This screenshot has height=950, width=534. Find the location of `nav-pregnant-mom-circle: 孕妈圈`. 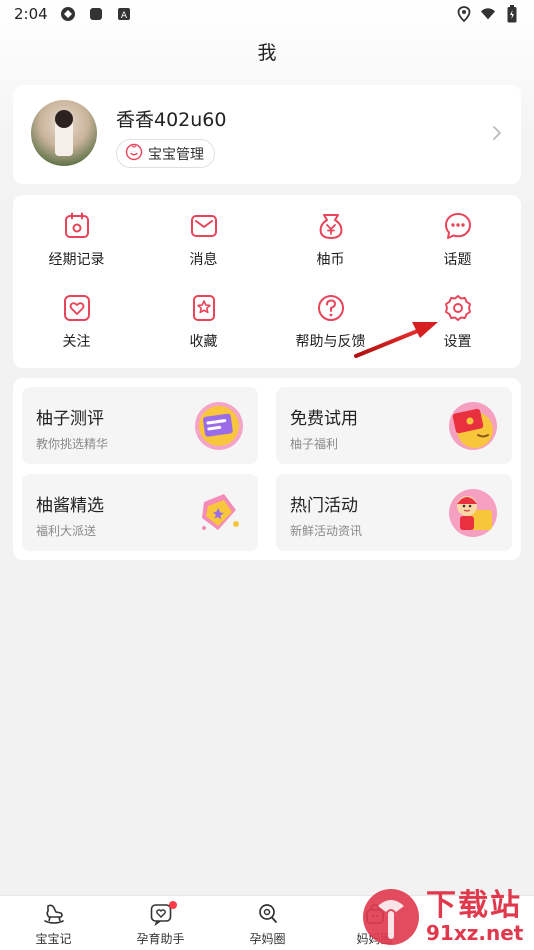

nav-pregnant-mom-circle: 孕妈圈 is located at coordinates (267, 923).